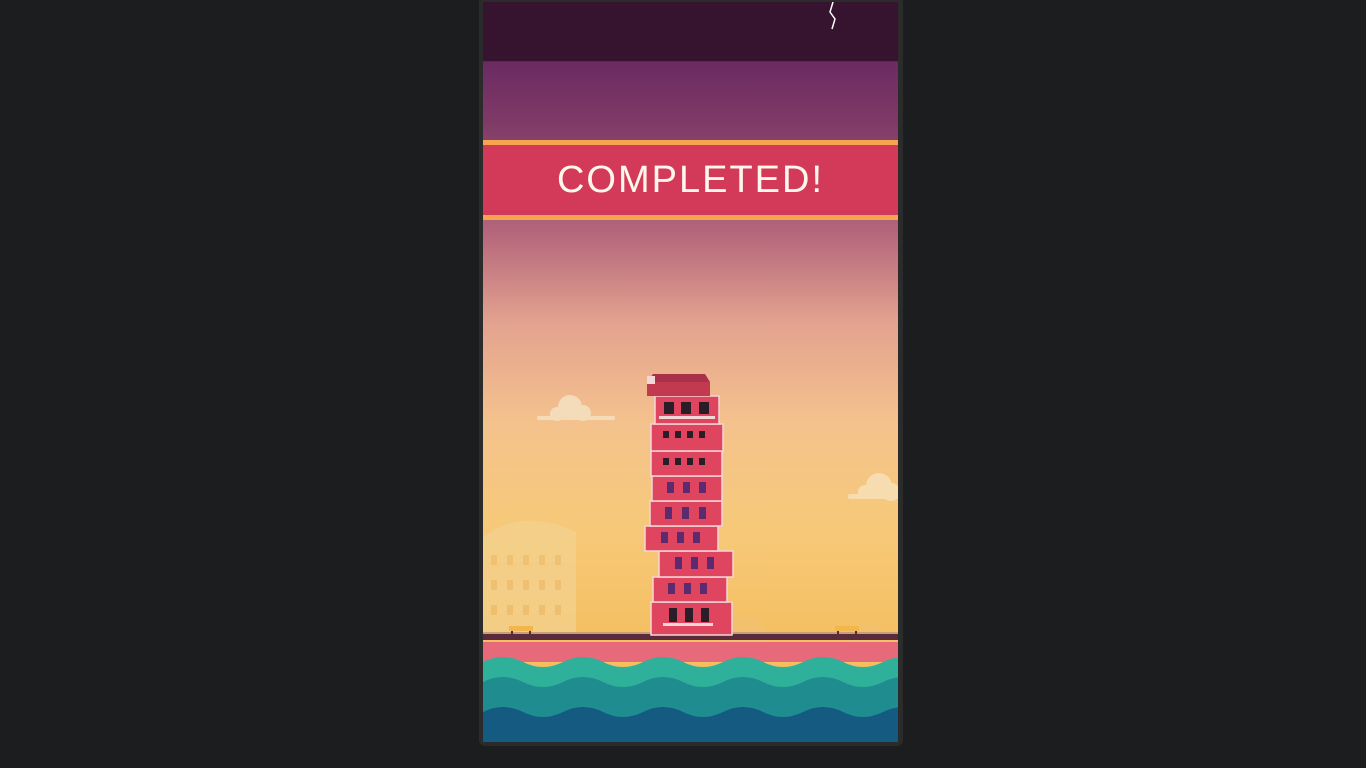 Image resolution: width=1366 pixels, height=768 pixels. I want to click on completed-banner: COMPLETED!, so click(690, 180).